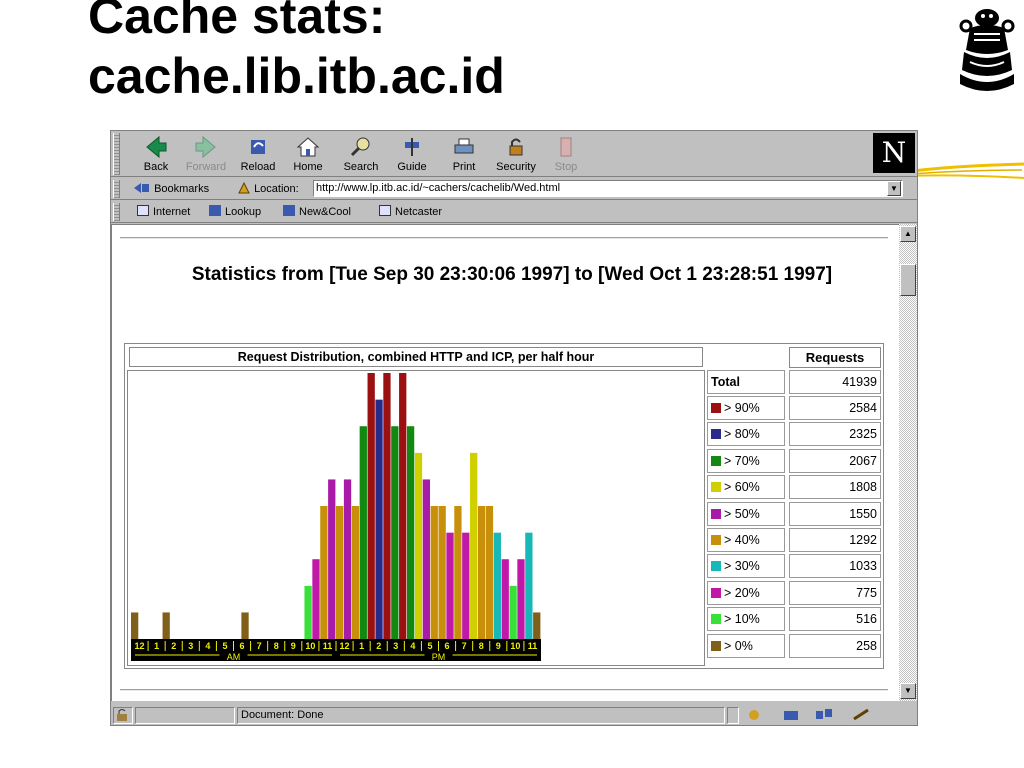 The image size is (1024, 768). Describe the element at coordinates (163, 211) in the screenshot. I see `personal-item-internet: Internet` at that location.